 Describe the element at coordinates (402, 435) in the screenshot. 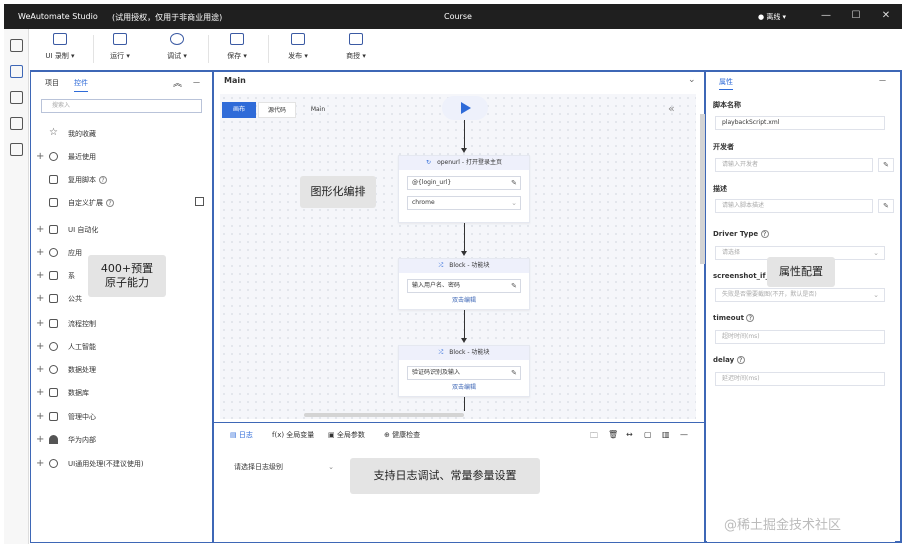

I see `tab-health-check: ⊕ 健康检查` at that location.